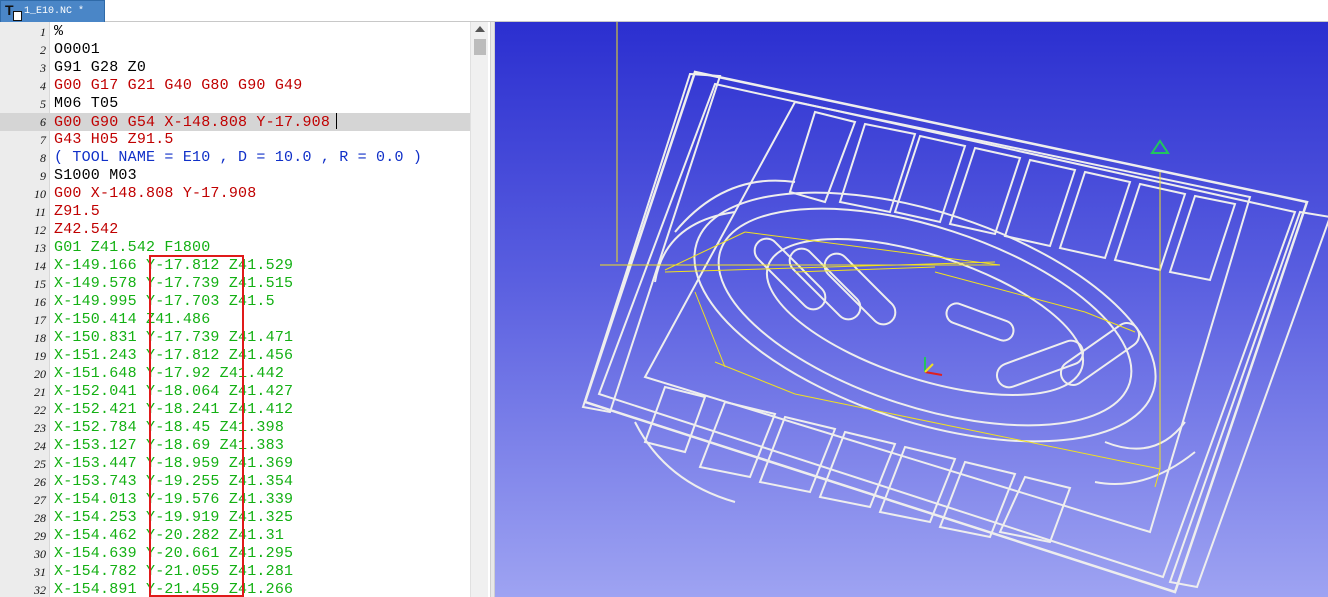 The image size is (1328, 597). What do you see at coordinates (196, 426) in the screenshot?
I see `y-column-highlight-box` at bounding box center [196, 426].